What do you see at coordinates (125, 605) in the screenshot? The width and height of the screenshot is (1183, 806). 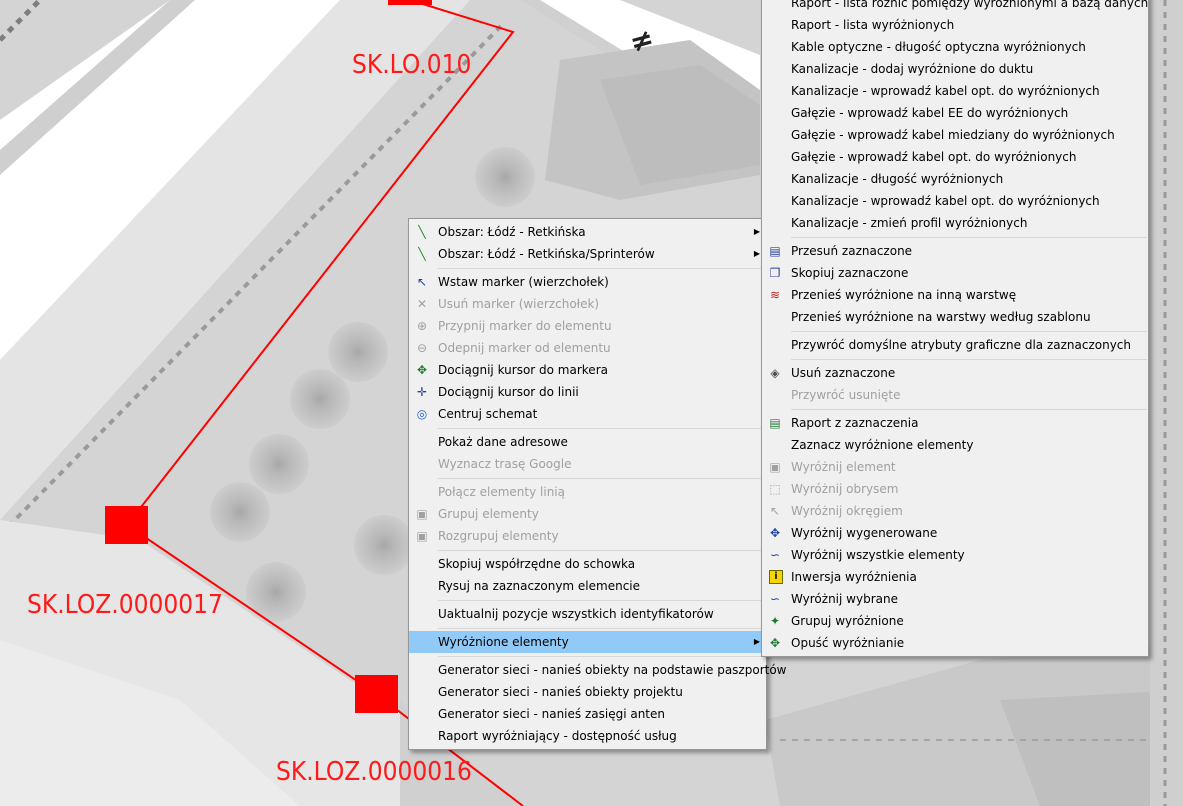 I see `map-label-sk-loz-0000017: SK.LOZ.0000017` at bounding box center [125, 605].